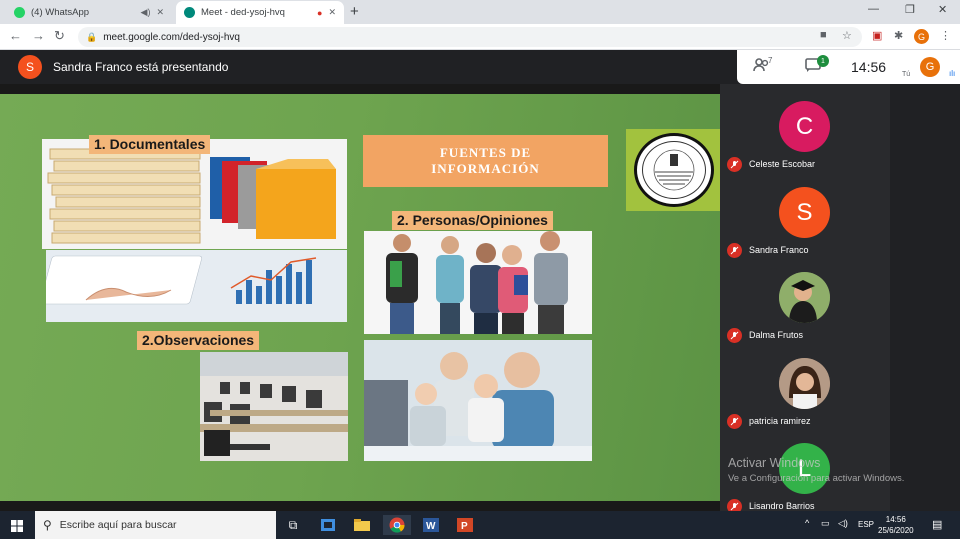  What do you see at coordinates (776, 335) in the screenshot?
I see `participant-name: Dalma Frutos` at bounding box center [776, 335].